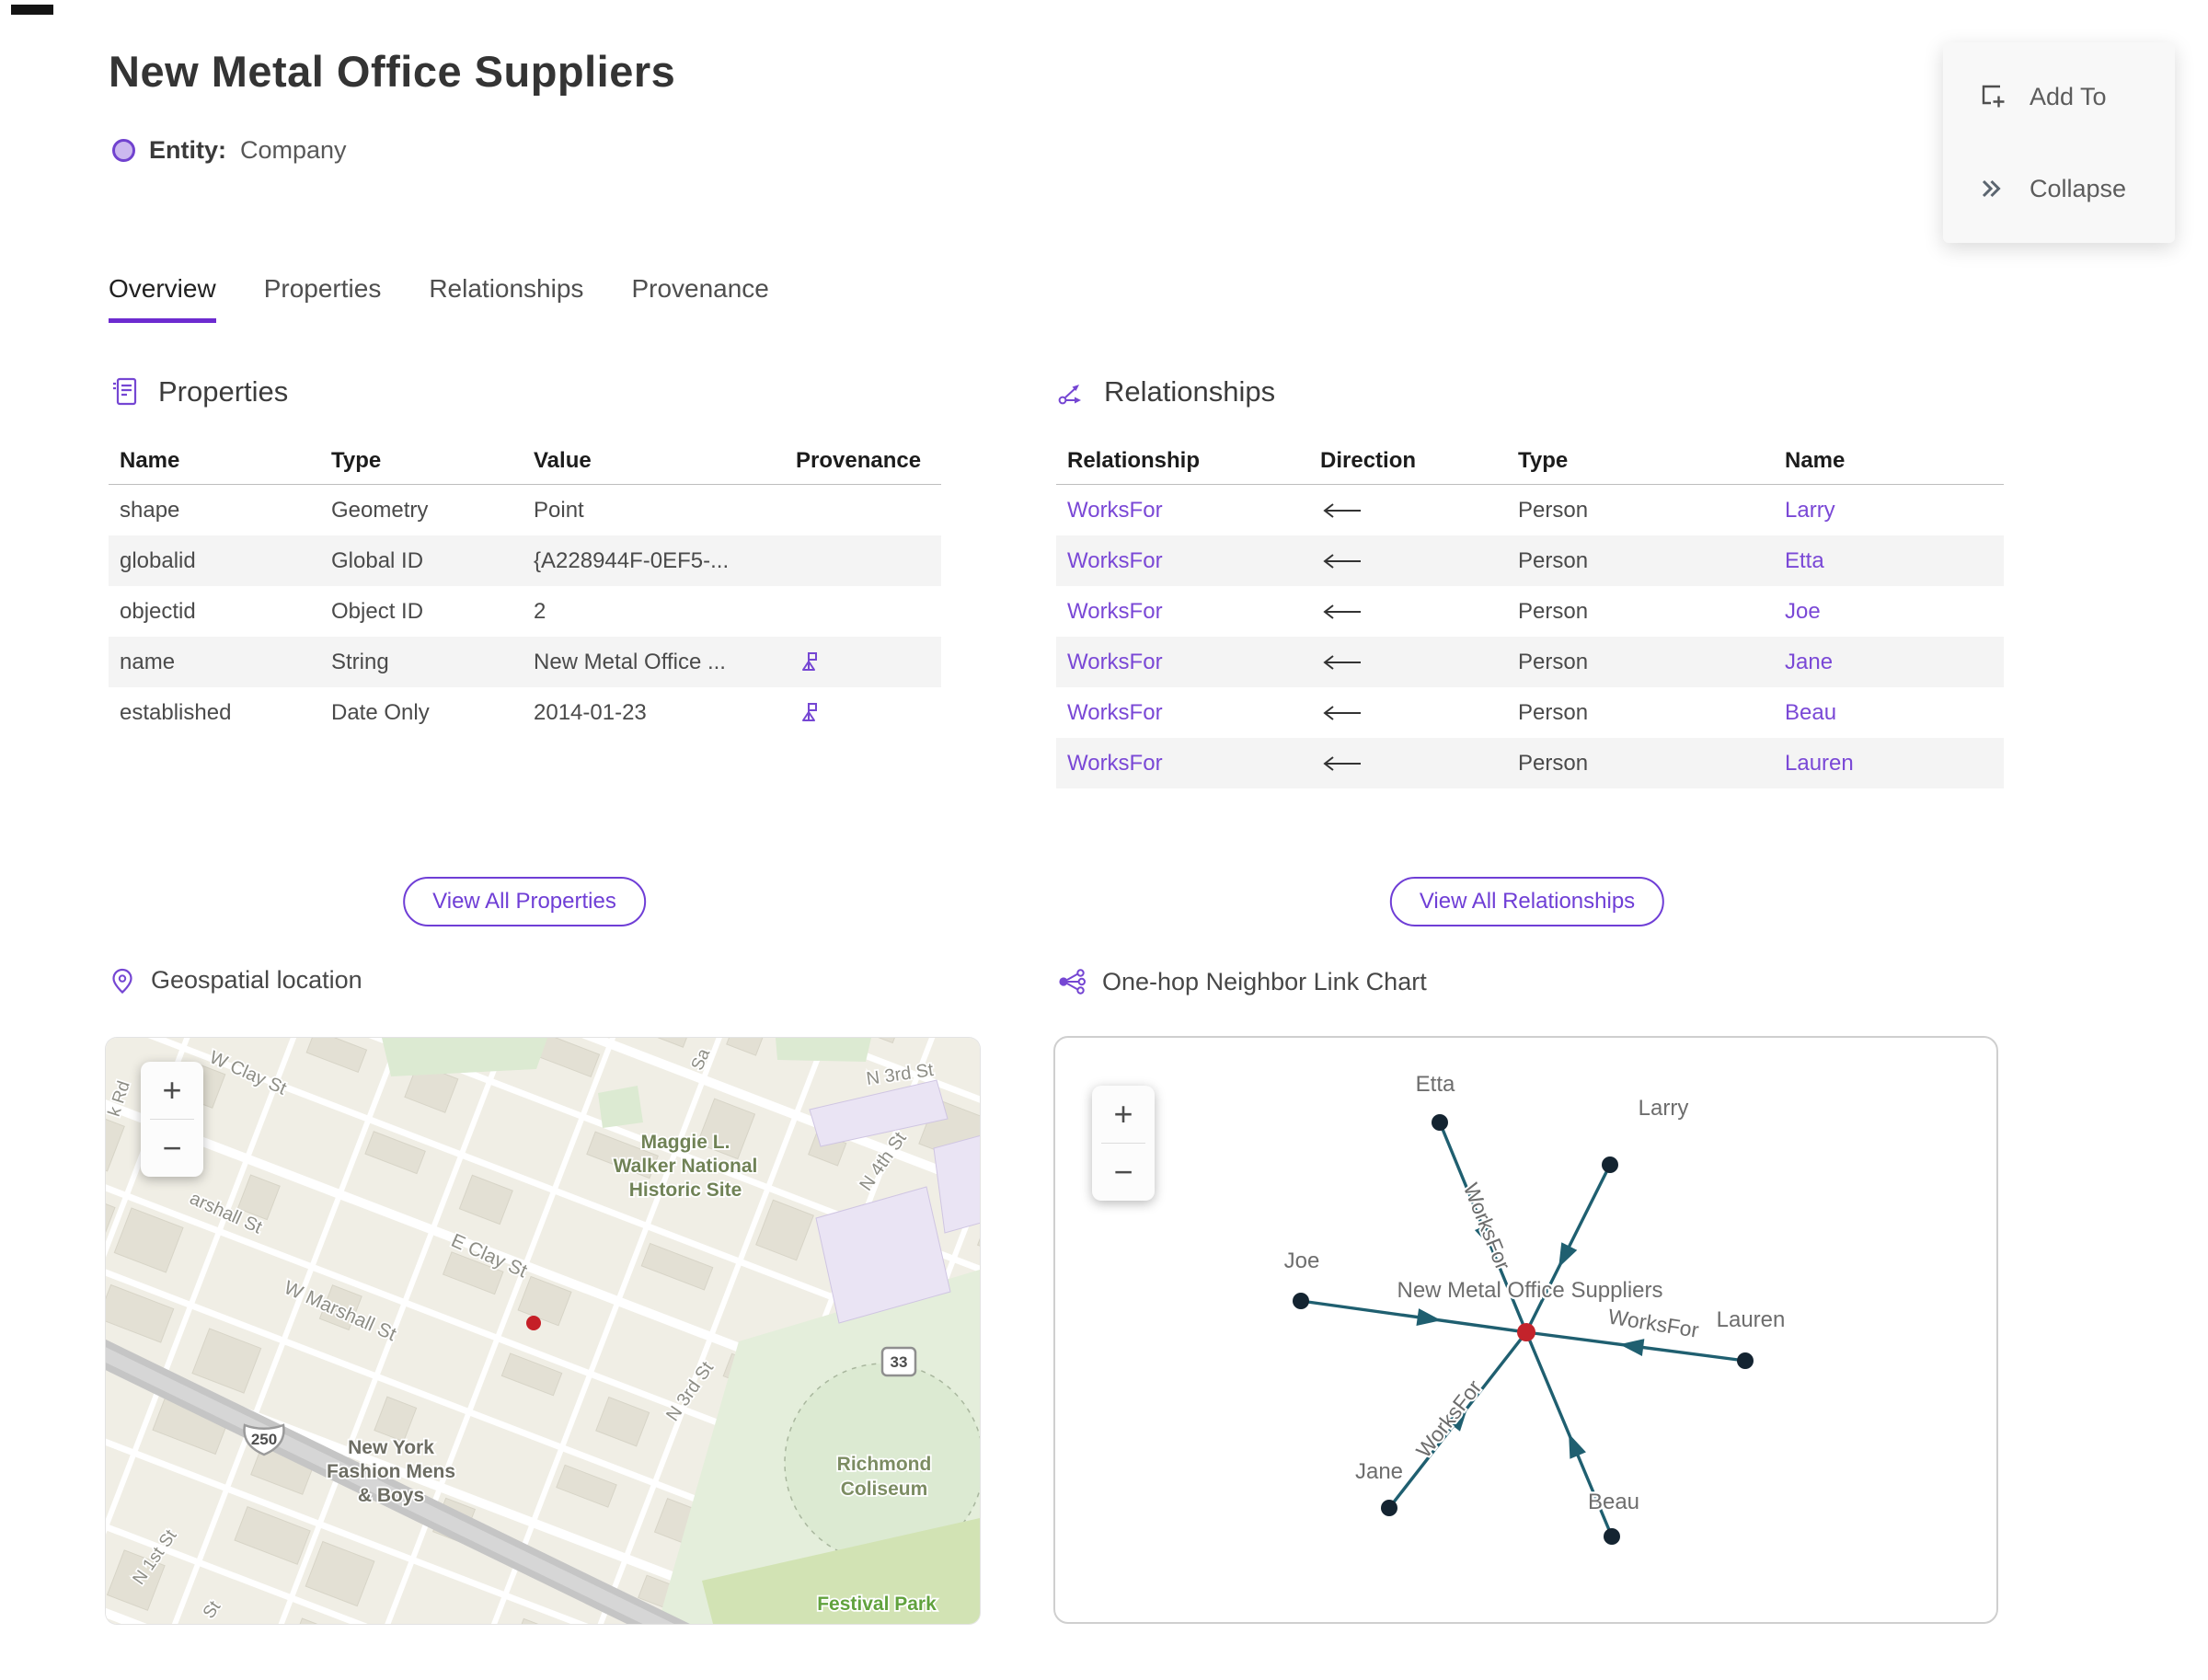  What do you see at coordinates (323, 298) in the screenshot?
I see `tab-properties: Properties` at bounding box center [323, 298].